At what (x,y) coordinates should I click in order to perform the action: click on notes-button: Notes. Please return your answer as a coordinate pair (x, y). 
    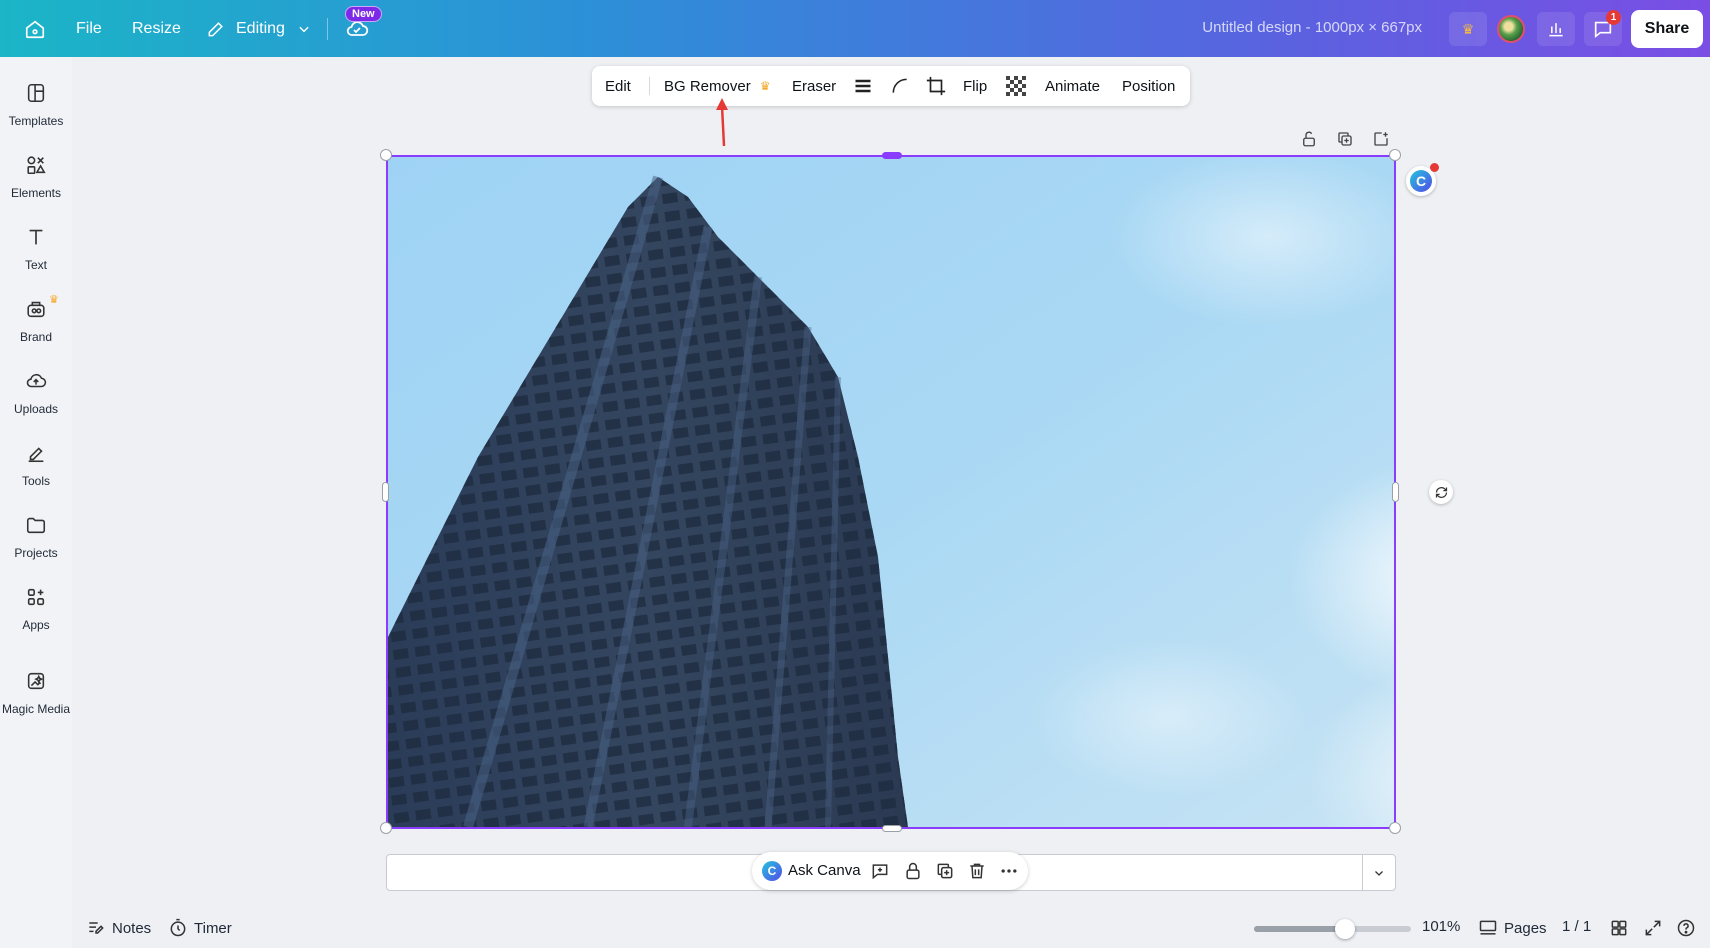
    Looking at the image, I should click on (118, 928).